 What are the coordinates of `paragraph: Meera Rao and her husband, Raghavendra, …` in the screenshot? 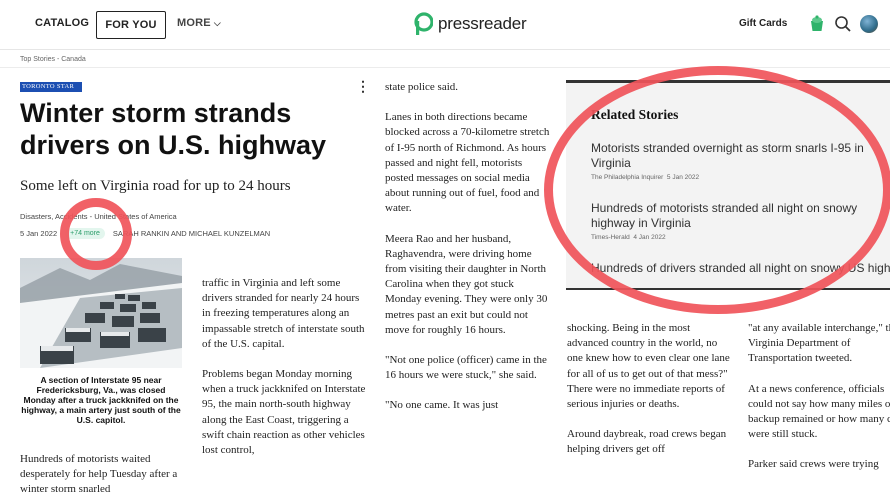 It's located at (466, 284).